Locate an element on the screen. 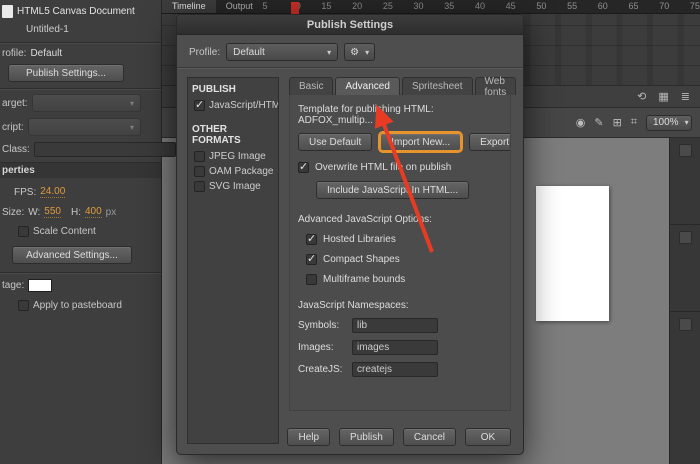 The height and width of the screenshot is (464, 700). document-name: Untitled-1 is located at coordinates (47, 29).